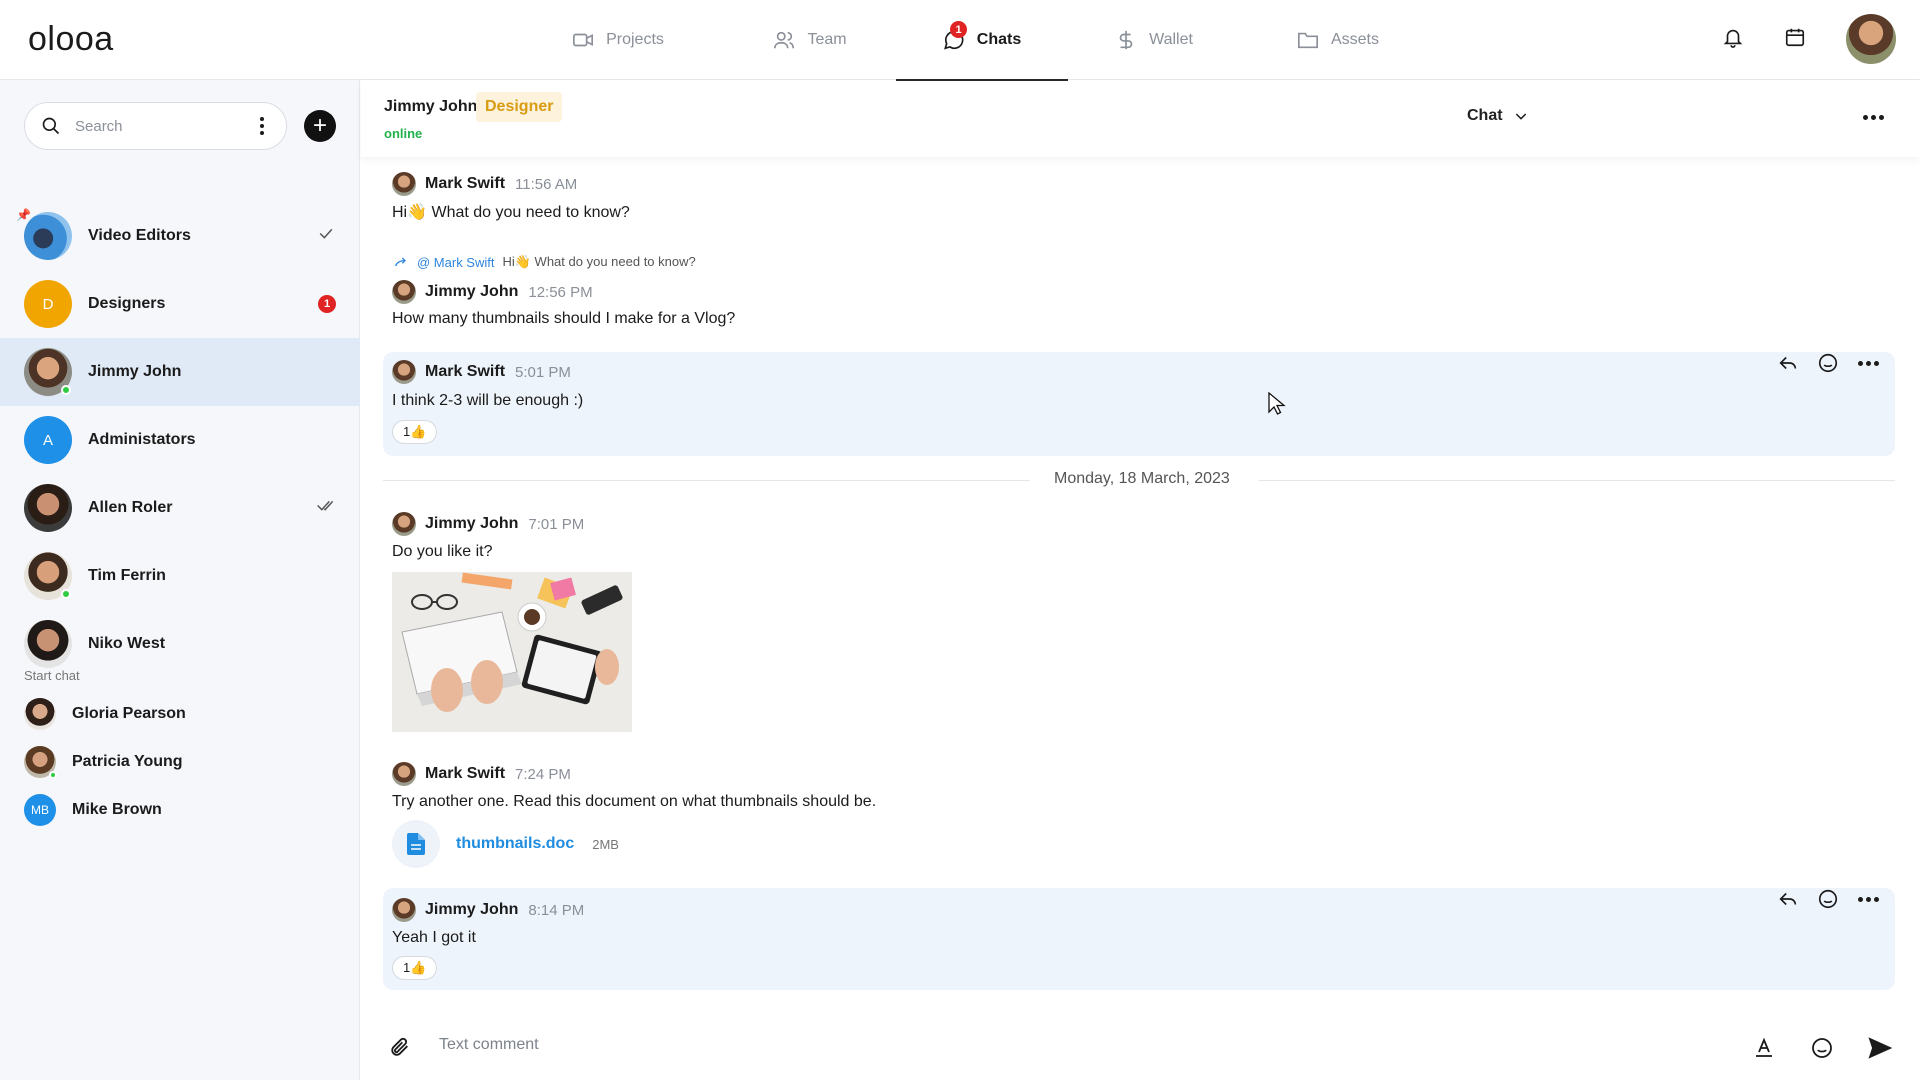 This screenshot has width=1920, height=1080. What do you see at coordinates (180, 714) in the screenshot?
I see `start-chat-gloria-pearson: Gloria Pearson` at bounding box center [180, 714].